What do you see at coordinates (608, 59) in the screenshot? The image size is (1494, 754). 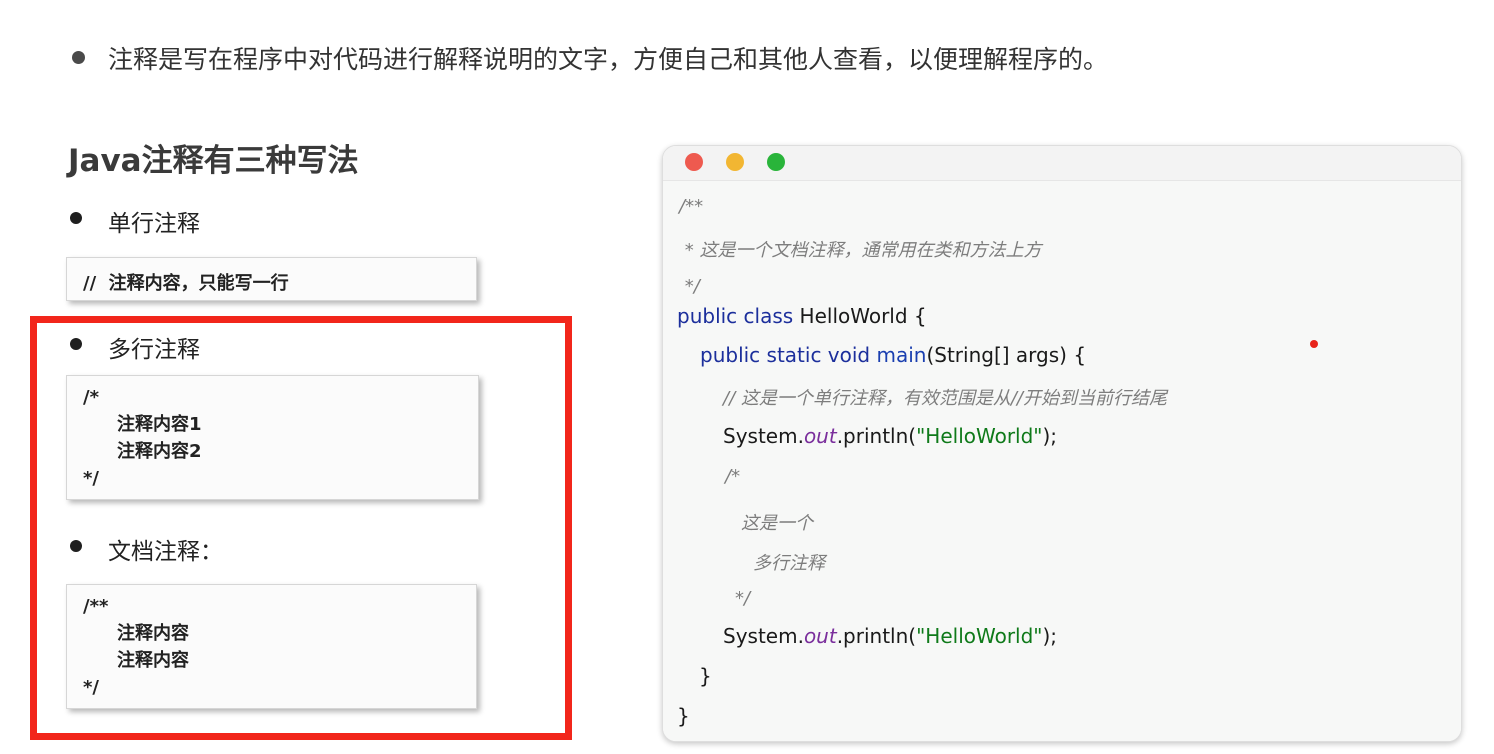 I see `intro-text: 注释是写在程序中对代码进行解释说明的文字，方便自己和其他人查看，以便理解程序的。` at bounding box center [608, 59].